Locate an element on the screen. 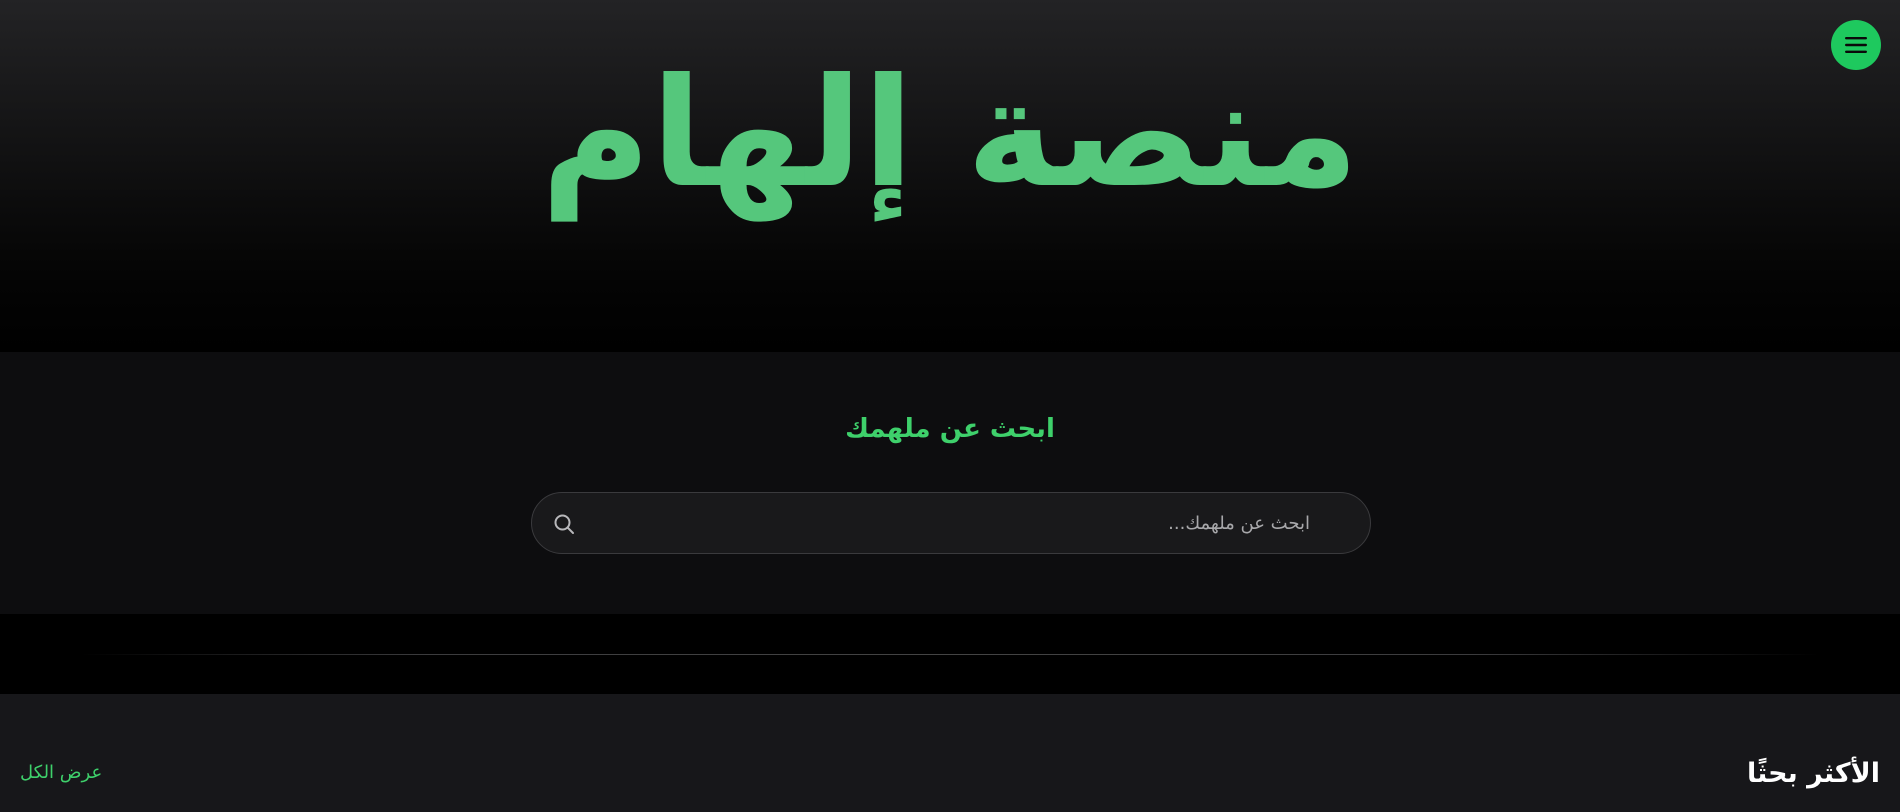 The image size is (1900, 812). hamburger-menu-icon is located at coordinates (1856, 45).